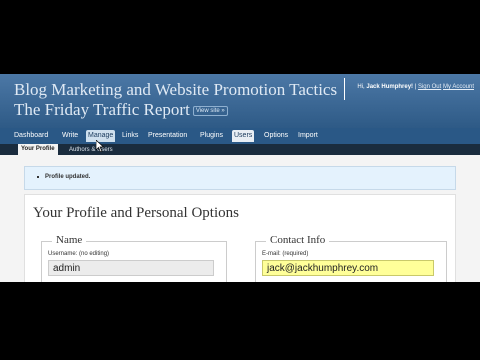  What do you see at coordinates (210, 111) in the screenshot?
I see `view-site-button: View site »` at bounding box center [210, 111].